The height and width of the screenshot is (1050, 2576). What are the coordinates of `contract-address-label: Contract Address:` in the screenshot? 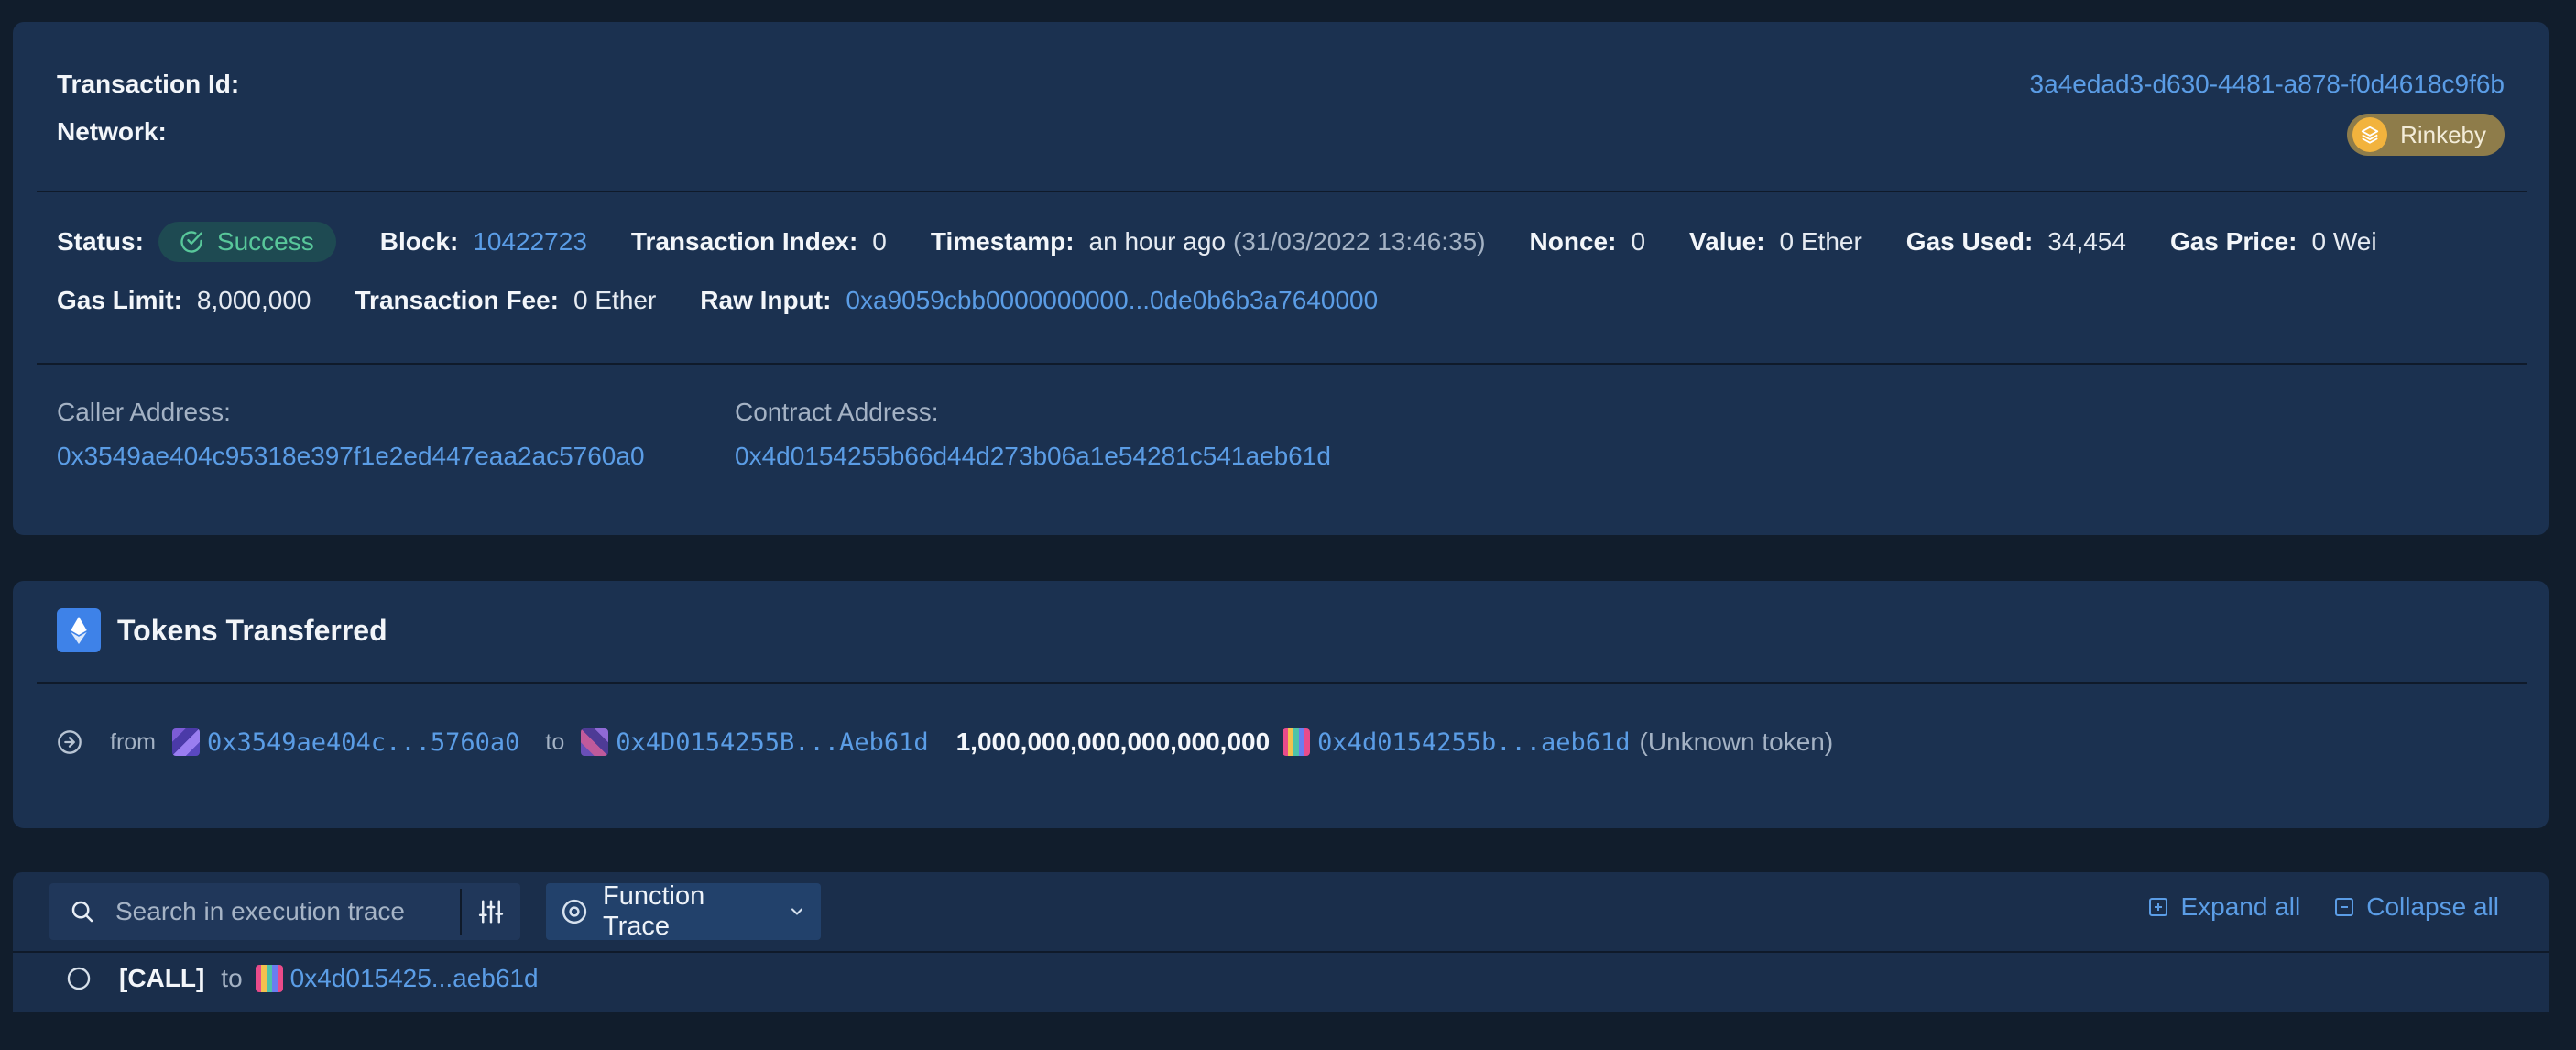 It's located at (837, 412).